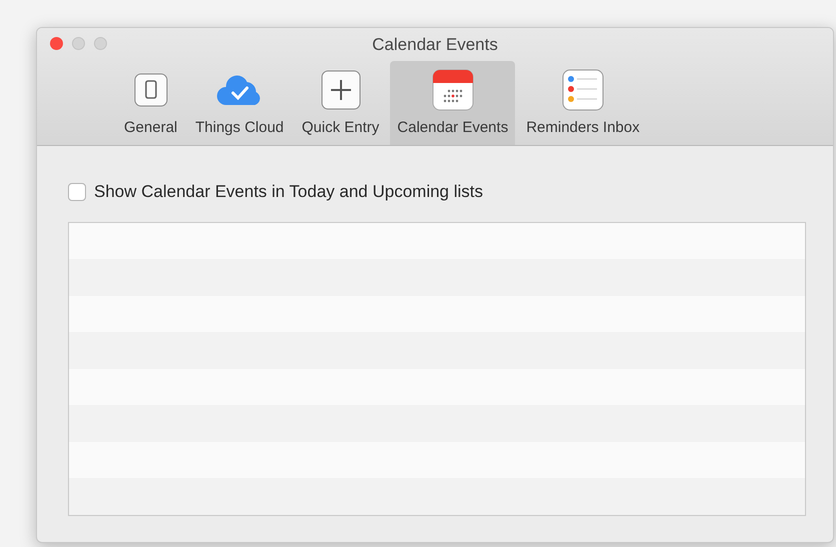  What do you see at coordinates (56, 43) in the screenshot?
I see `close-button` at bounding box center [56, 43].